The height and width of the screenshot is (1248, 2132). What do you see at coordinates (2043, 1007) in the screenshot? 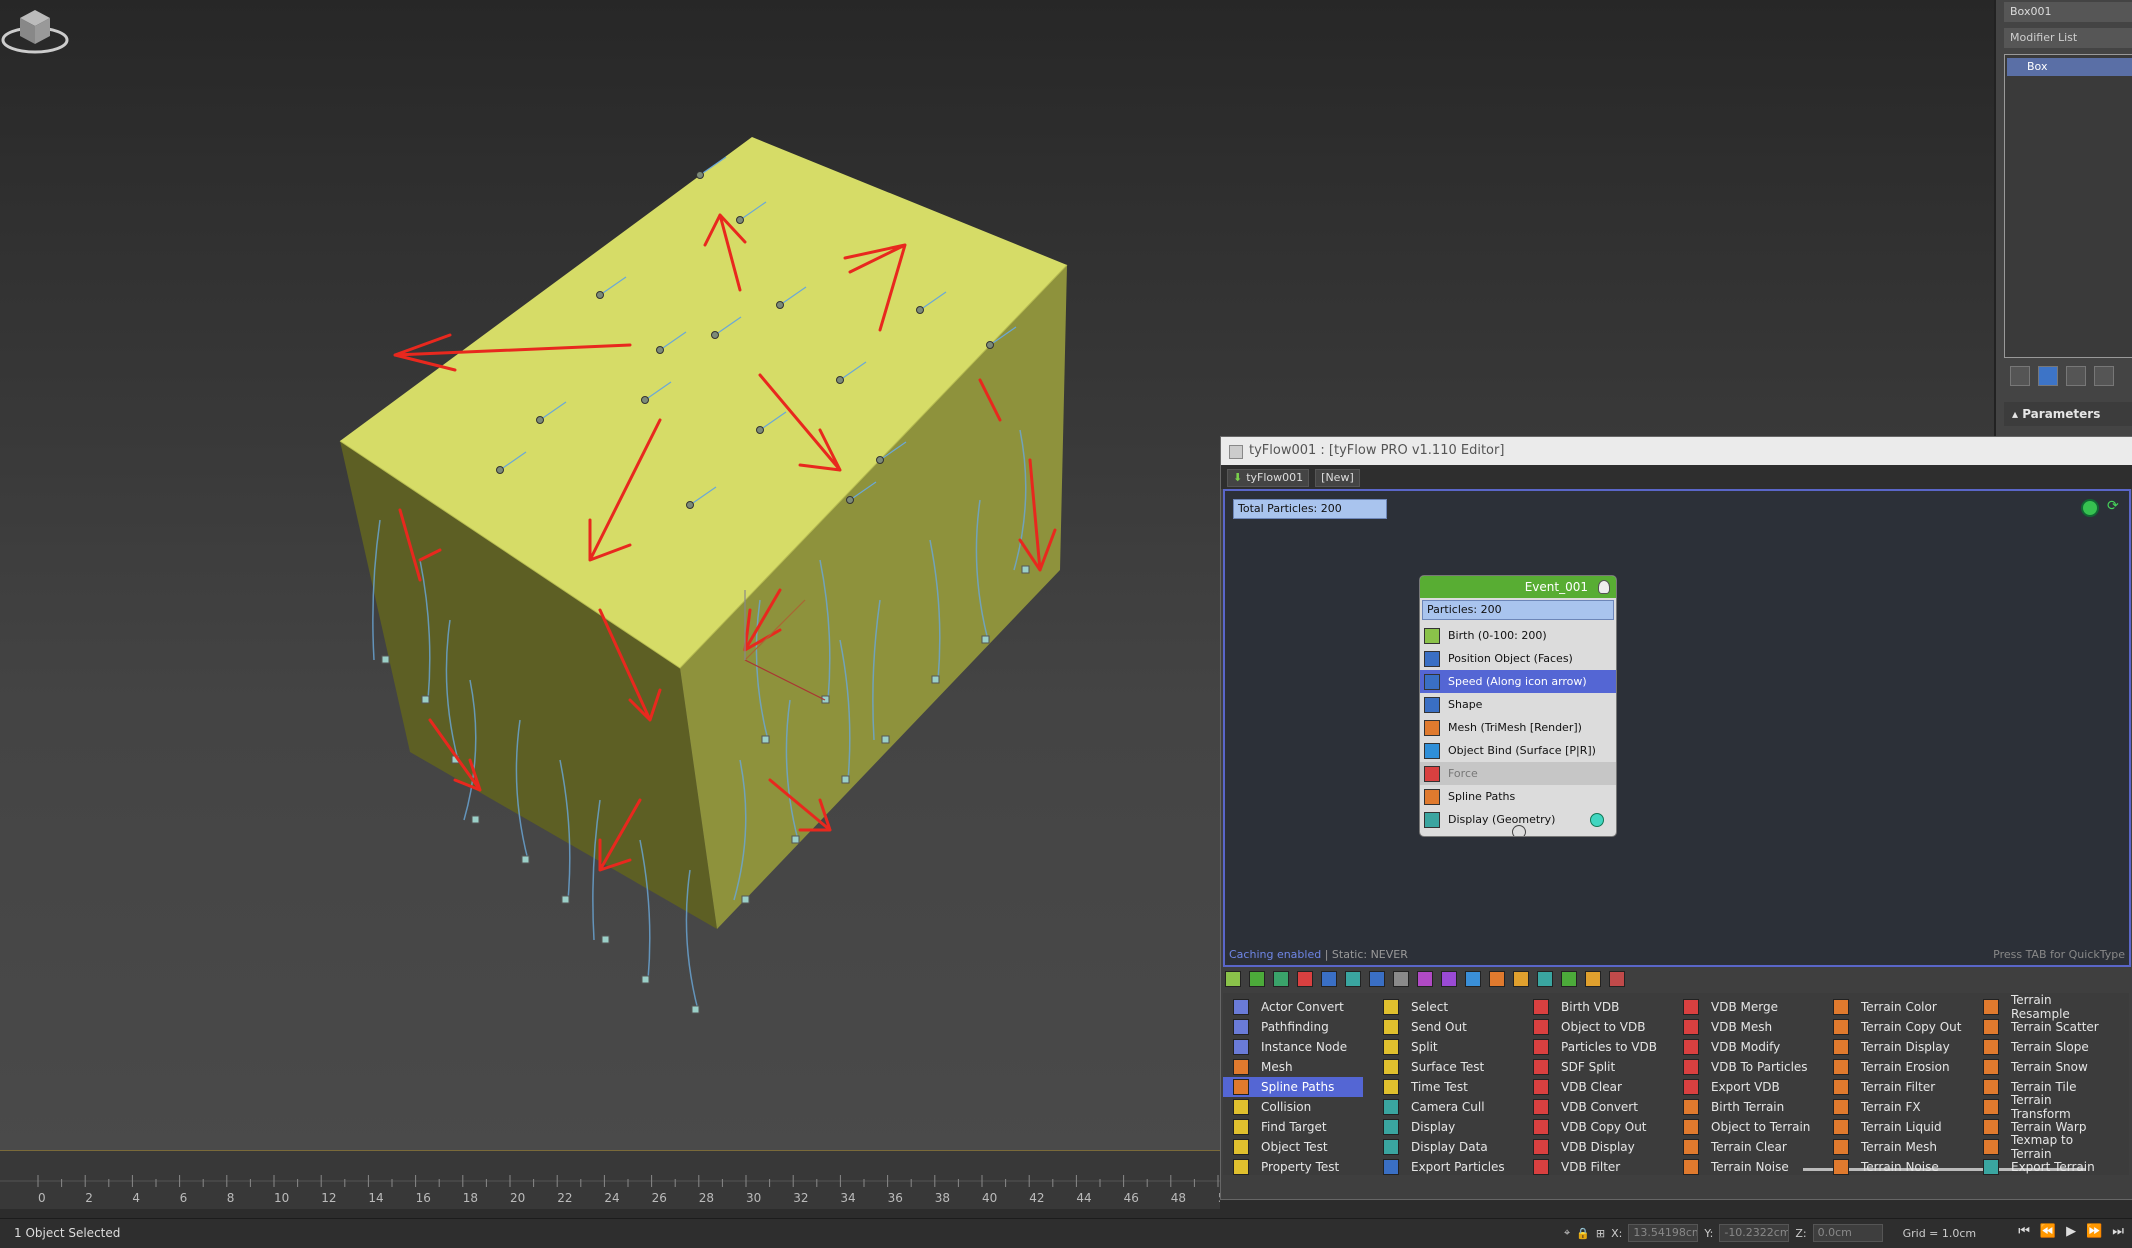
I see `palette-item: Terrain Resample` at bounding box center [2043, 1007].